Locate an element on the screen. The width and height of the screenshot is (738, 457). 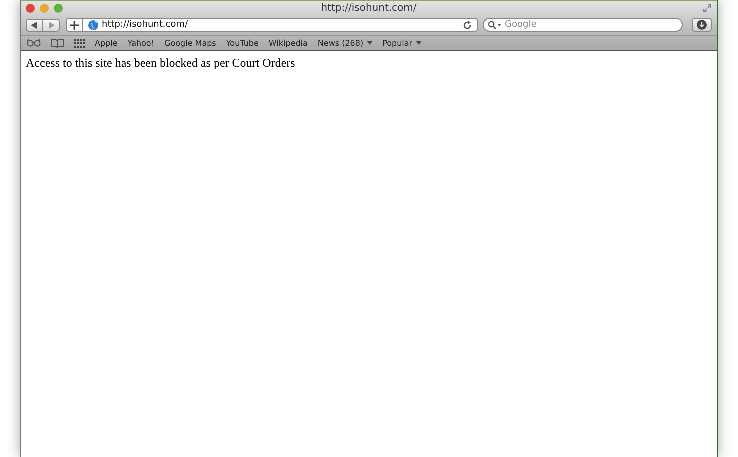
bookmark-link: YouTube is located at coordinates (242, 43).